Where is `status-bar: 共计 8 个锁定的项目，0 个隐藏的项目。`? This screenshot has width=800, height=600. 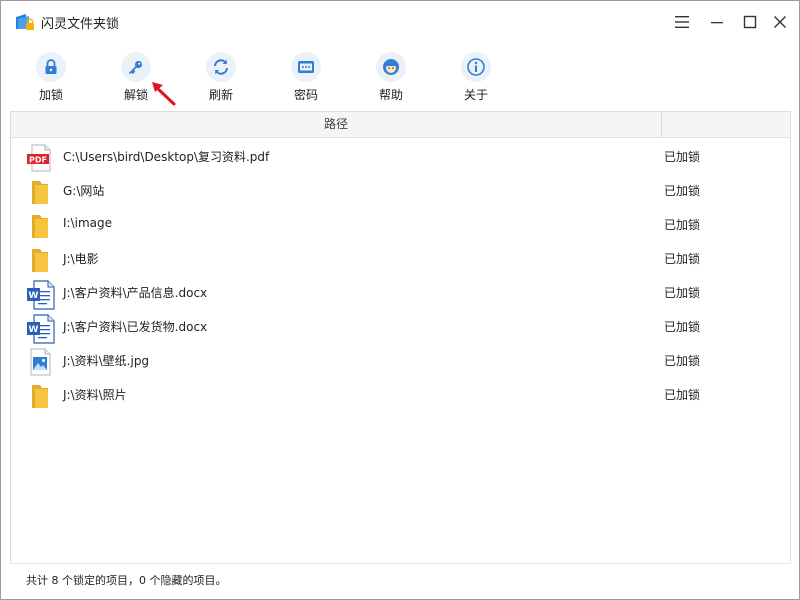
status-bar: 共计 8 个锁定的项目，0 个隐藏的项目。 is located at coordinates (399, 578).